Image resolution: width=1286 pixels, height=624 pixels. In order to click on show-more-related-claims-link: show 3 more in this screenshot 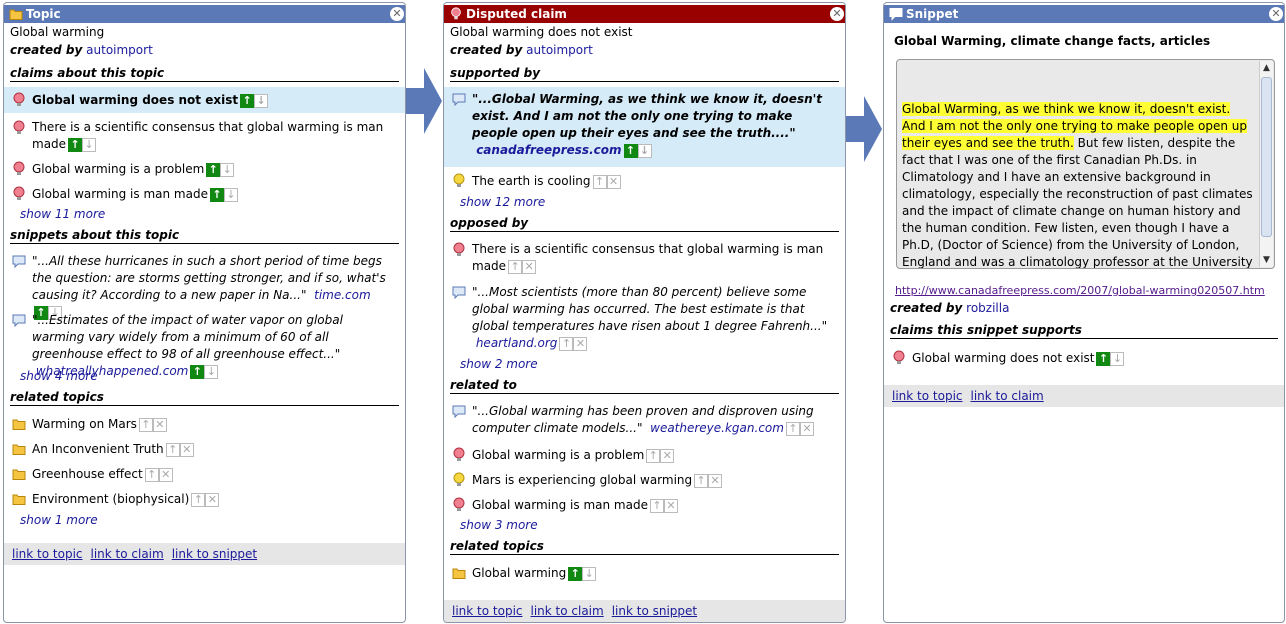, I will do `click(499, 525)`.